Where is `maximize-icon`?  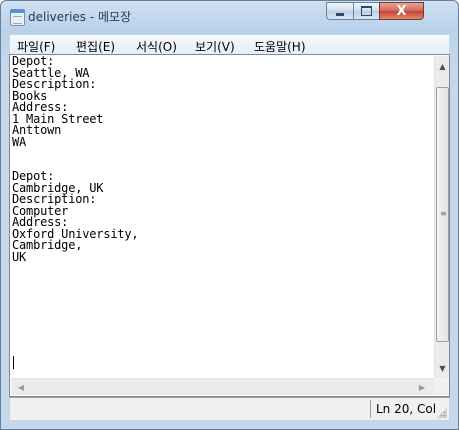
maximize-icon is located at coordinates (366, 11).